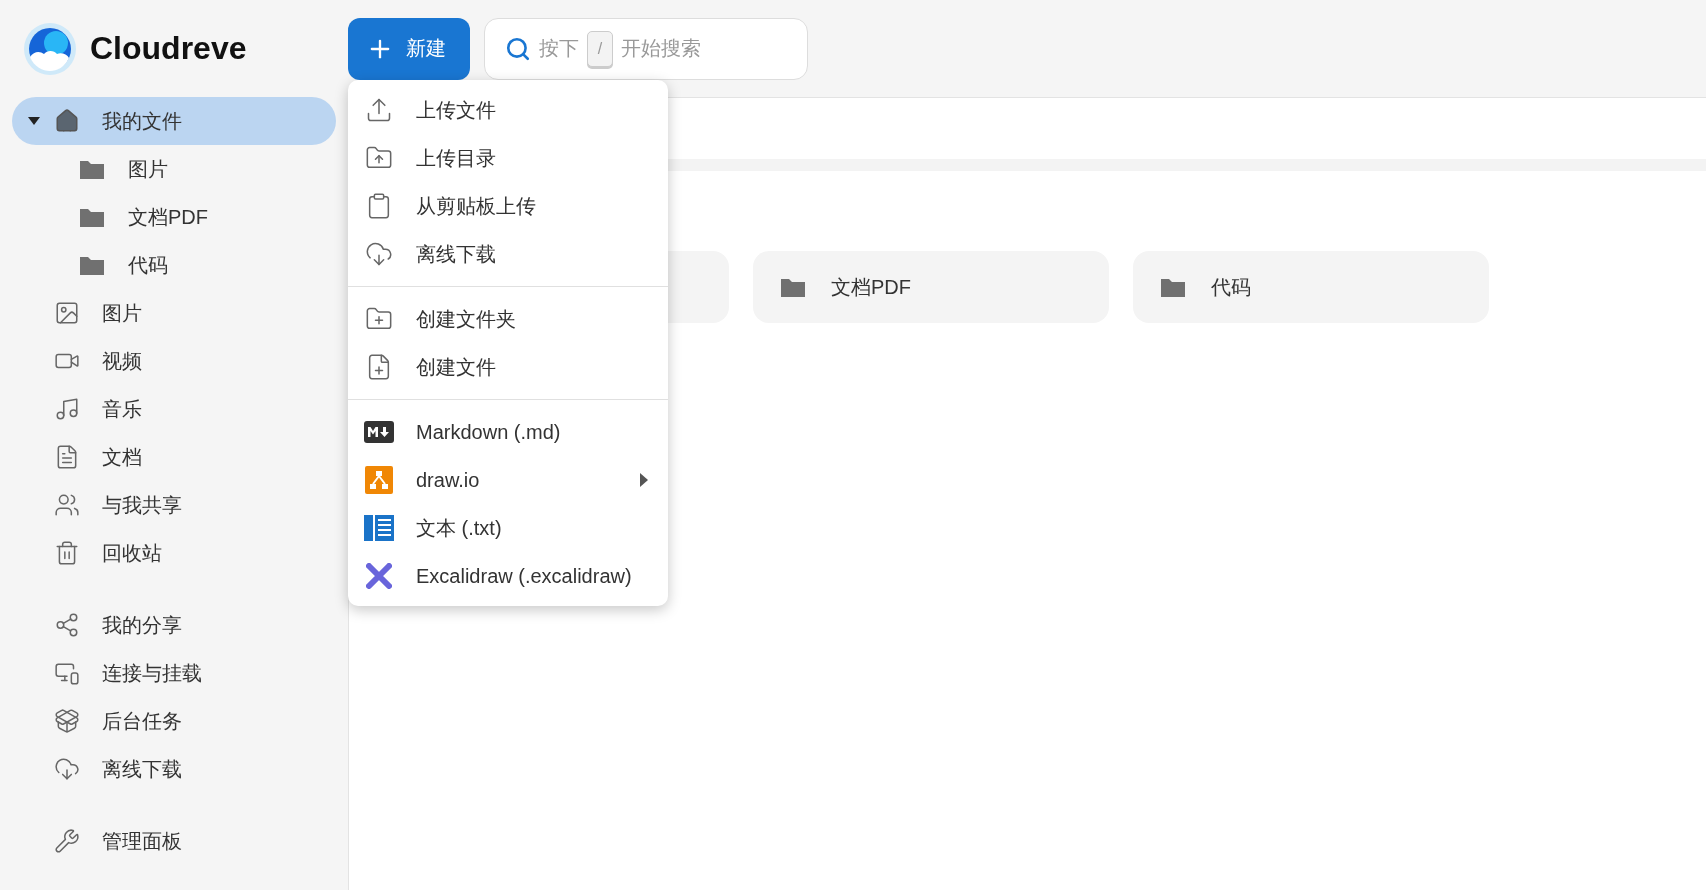 The width and height of the screenshot is (1706, 890). What do you see at coordinates (174, 265) in the screenshot?
I see `folder-tree-item: 代码` at bounding box center [174, 265].